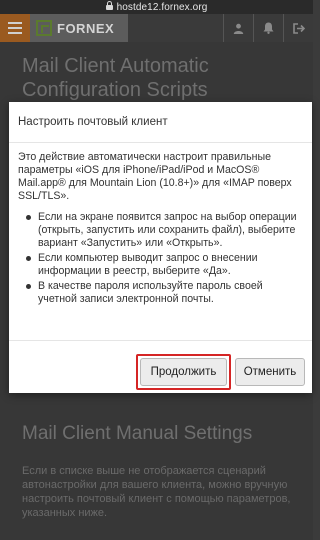  Describe the element at coordinates (137, 433) in the screenshot. I see `manual-settings-heading: Mail Client Manual Settings` at that location.